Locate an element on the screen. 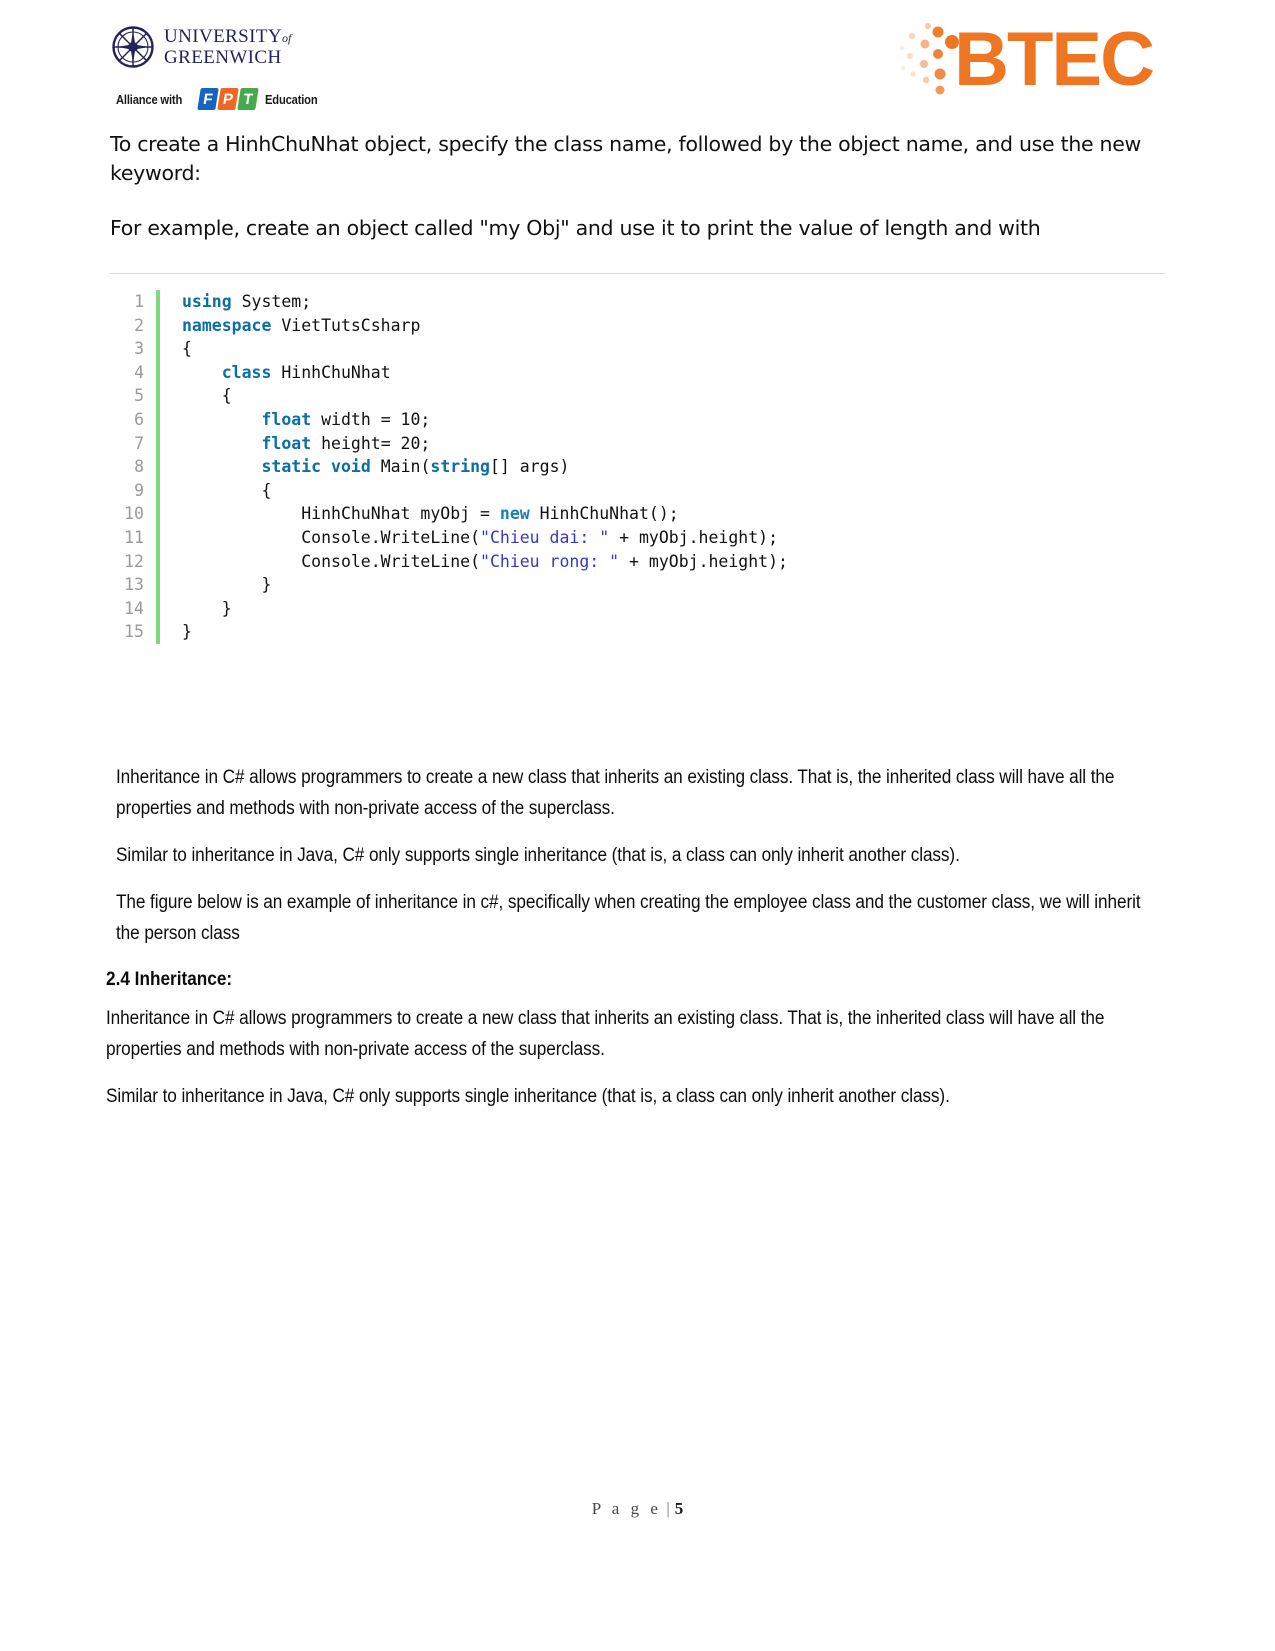 This screenshot has height=1651, width=1275. footer-page-label: P a g e is located at coordinates (626, 1508).